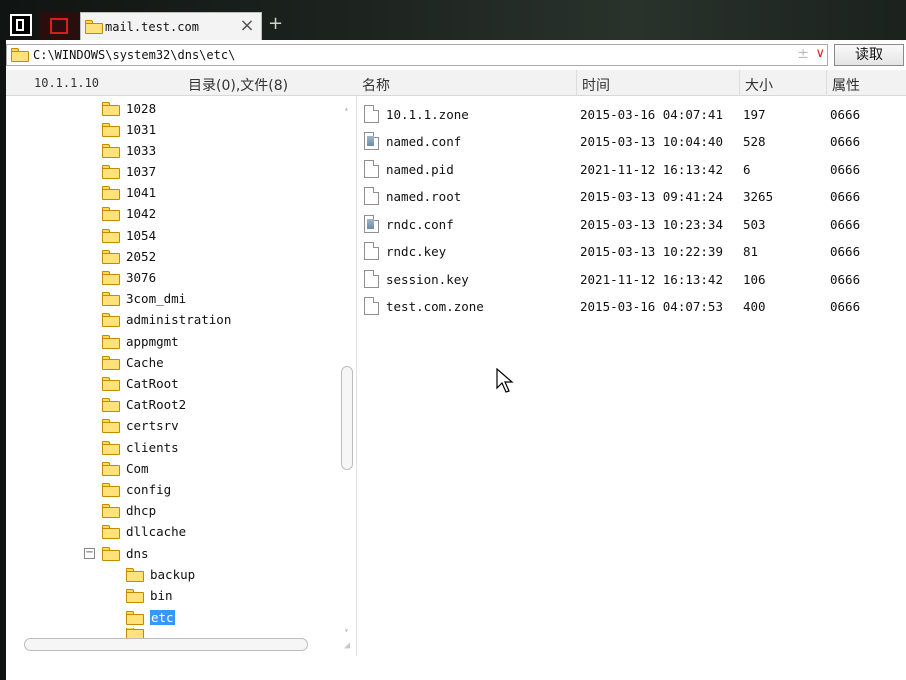  What do you see at coordinates (133, 362) in the screenshot?
I see `tree-item: Cache` at bounding box center [133, 362].